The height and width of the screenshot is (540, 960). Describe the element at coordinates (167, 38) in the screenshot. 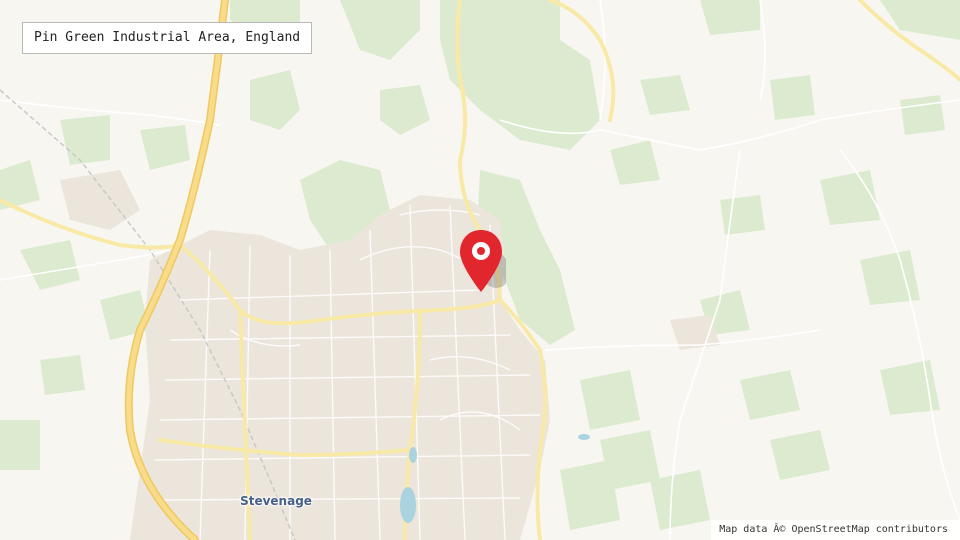

I see `map-title: Pin Green Industrial Area, England` at that location.